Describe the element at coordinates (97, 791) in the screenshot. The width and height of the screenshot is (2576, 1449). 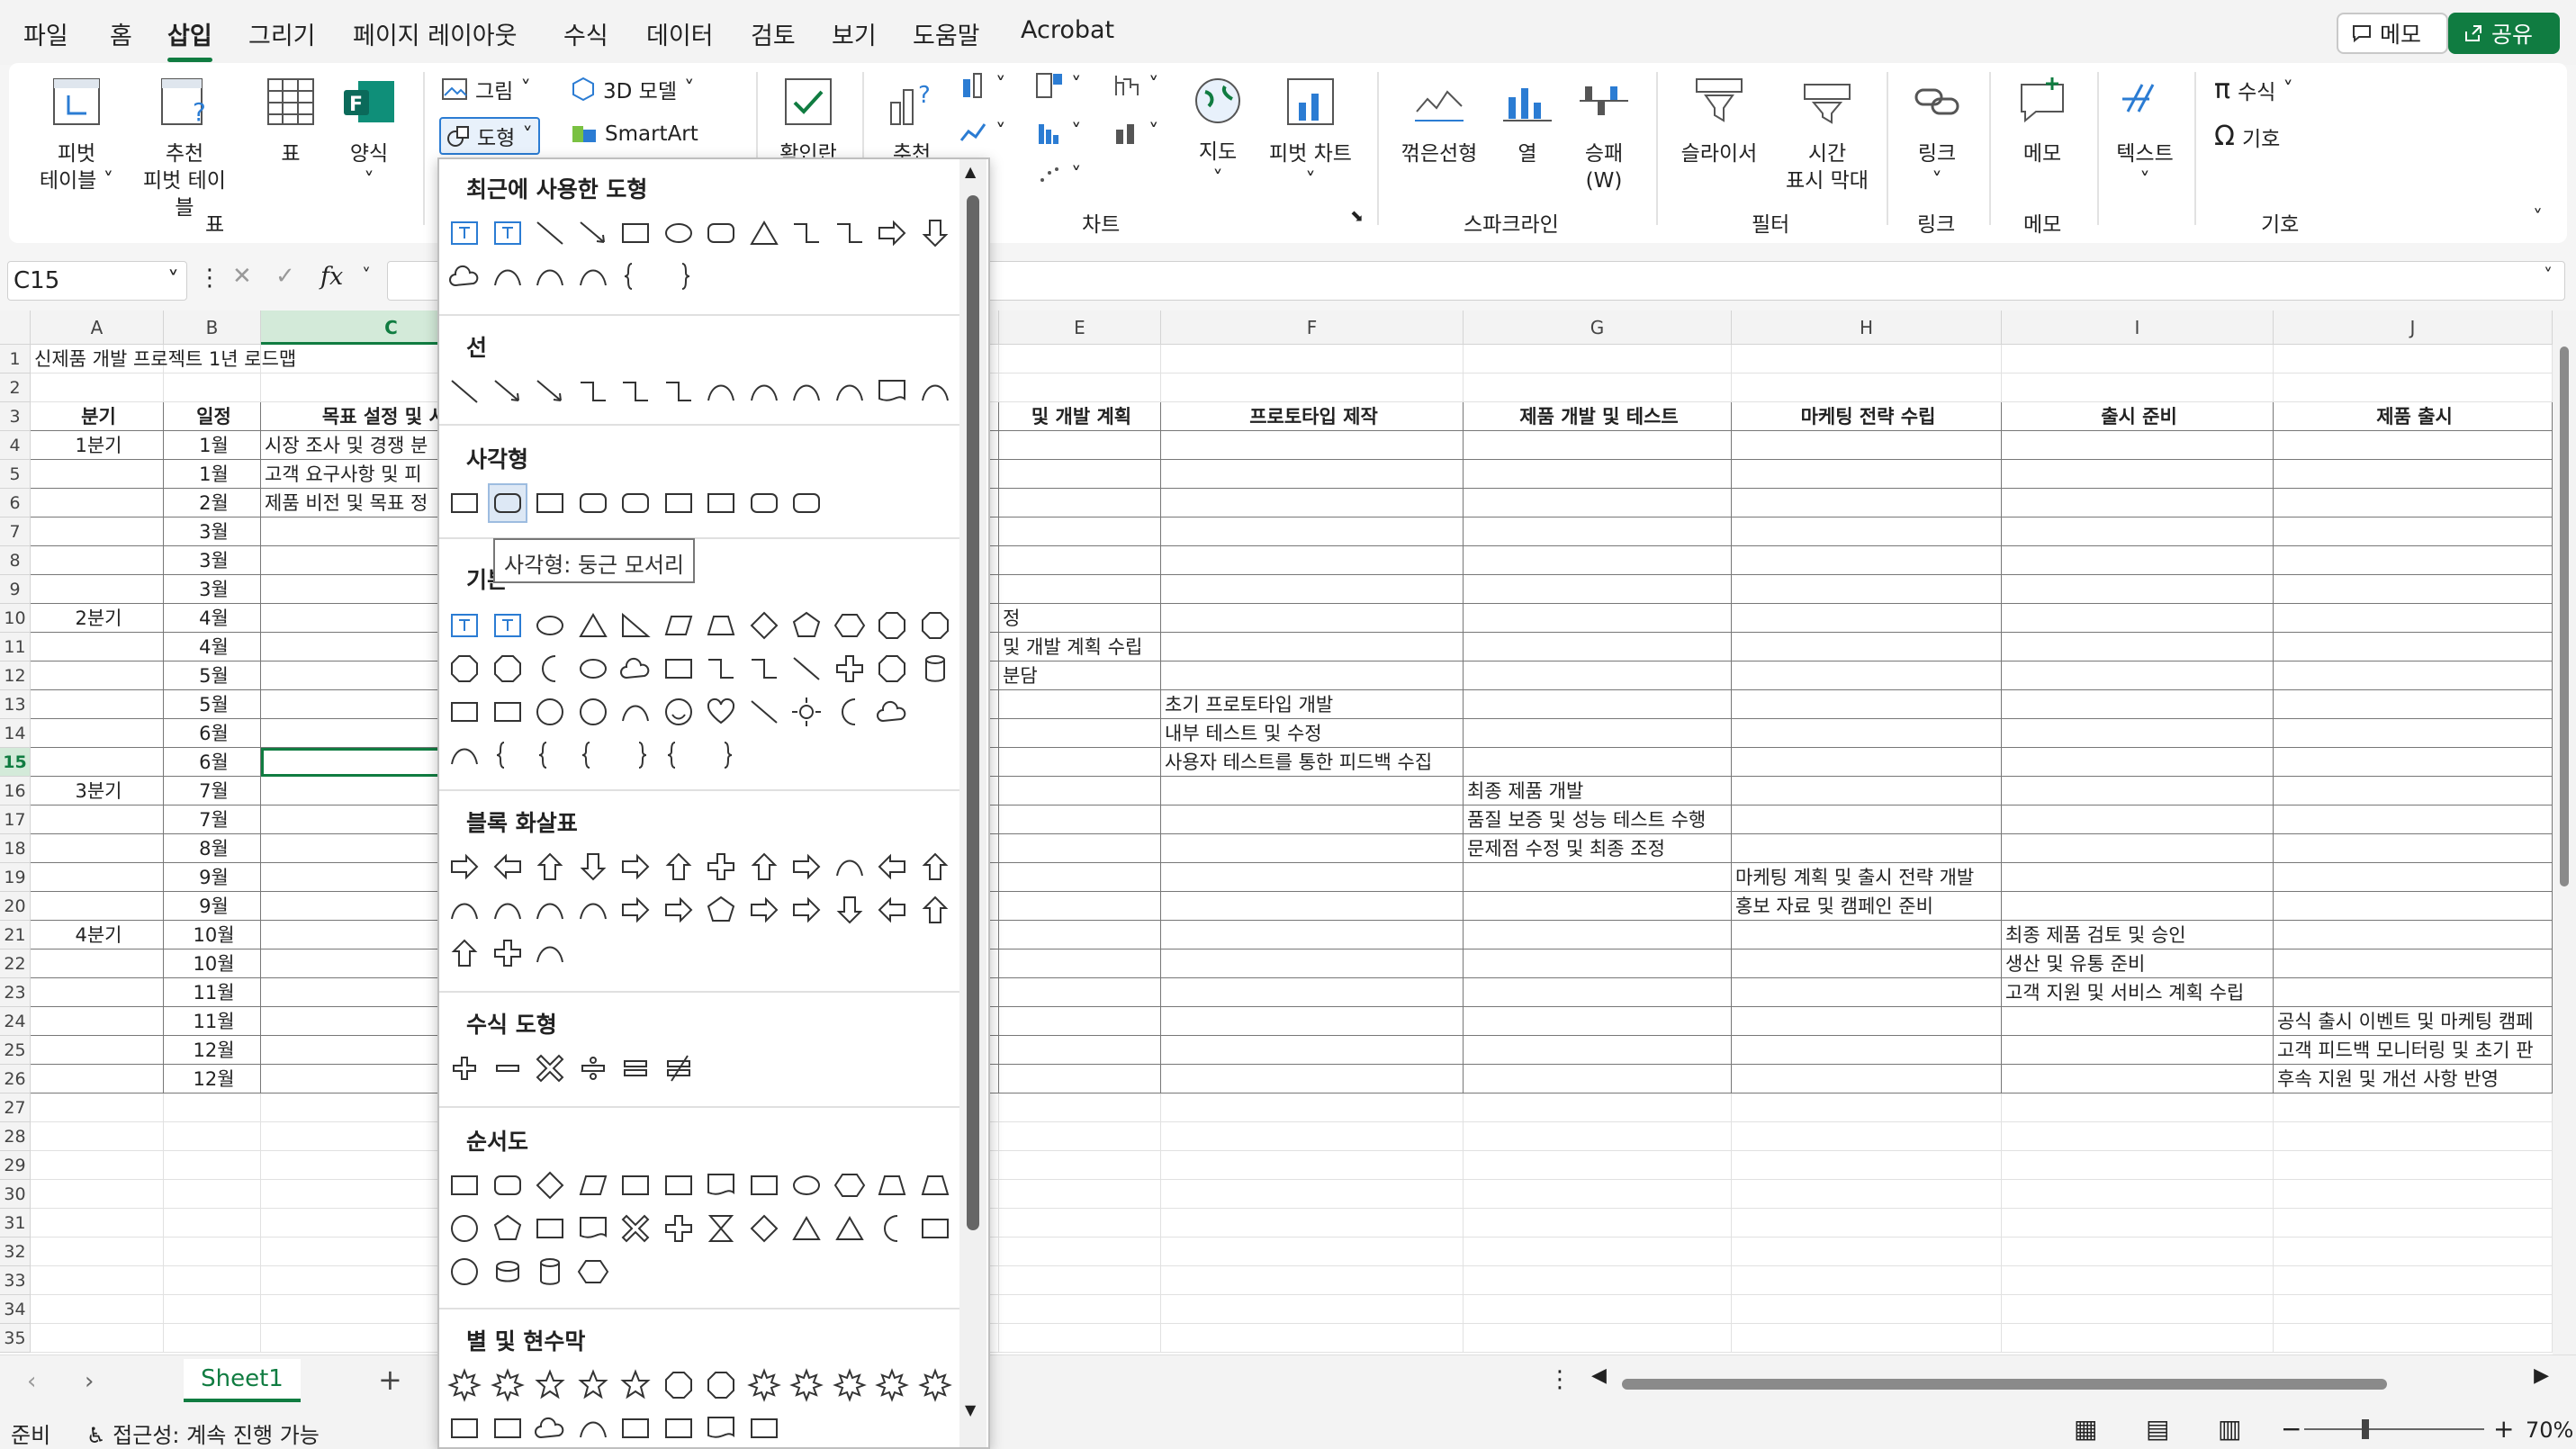
I see `cell: 3분기` at that location.